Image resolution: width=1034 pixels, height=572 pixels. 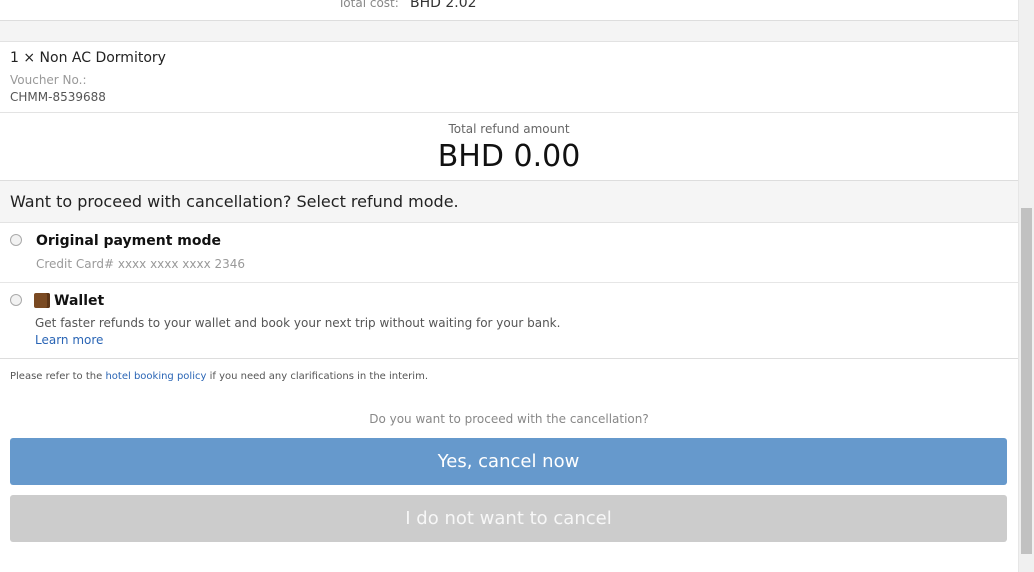 What do you see at coordinates (42, 300) in the screenshot?
I see `wallet-icon` at bounding box center [42, 300].